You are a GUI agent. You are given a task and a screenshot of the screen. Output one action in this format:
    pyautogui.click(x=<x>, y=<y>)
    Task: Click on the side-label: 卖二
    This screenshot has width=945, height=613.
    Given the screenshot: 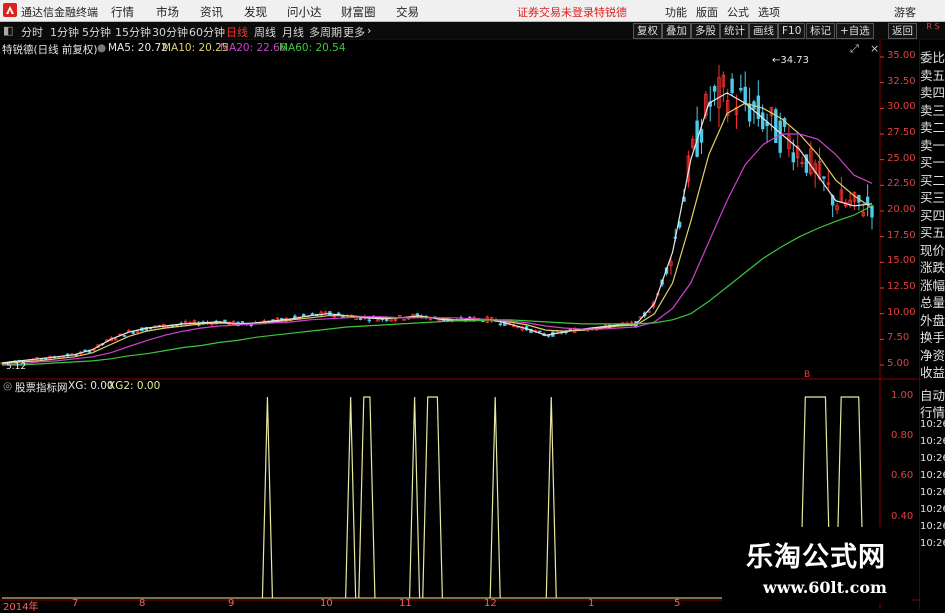 What is the action you would take?
    pyautogui.click(x=932, y=127)
    